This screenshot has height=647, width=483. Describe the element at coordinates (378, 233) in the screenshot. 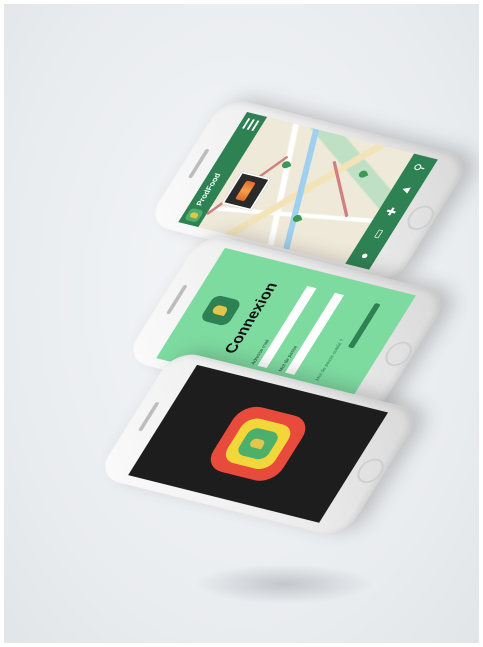

I see `card-icon: ▭` at that location.